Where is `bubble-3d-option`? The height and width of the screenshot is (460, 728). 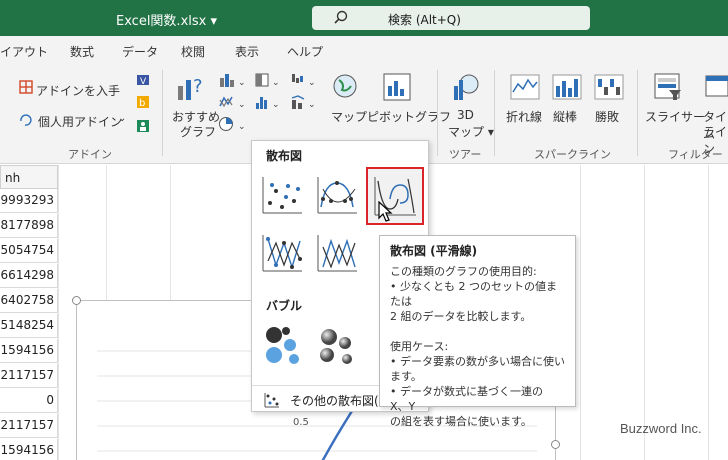 bubble-3d-option is located at coordinates (337, 345).